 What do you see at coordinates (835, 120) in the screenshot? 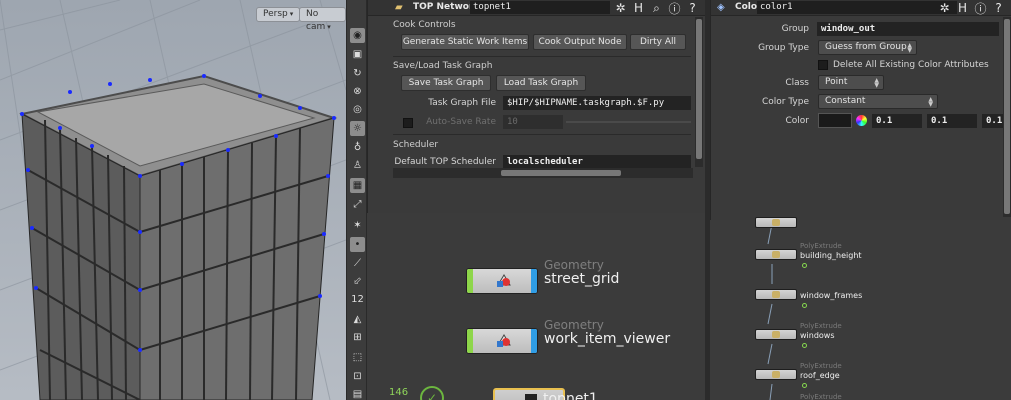
I see `color-swatch` at bounding box center [835, 120].